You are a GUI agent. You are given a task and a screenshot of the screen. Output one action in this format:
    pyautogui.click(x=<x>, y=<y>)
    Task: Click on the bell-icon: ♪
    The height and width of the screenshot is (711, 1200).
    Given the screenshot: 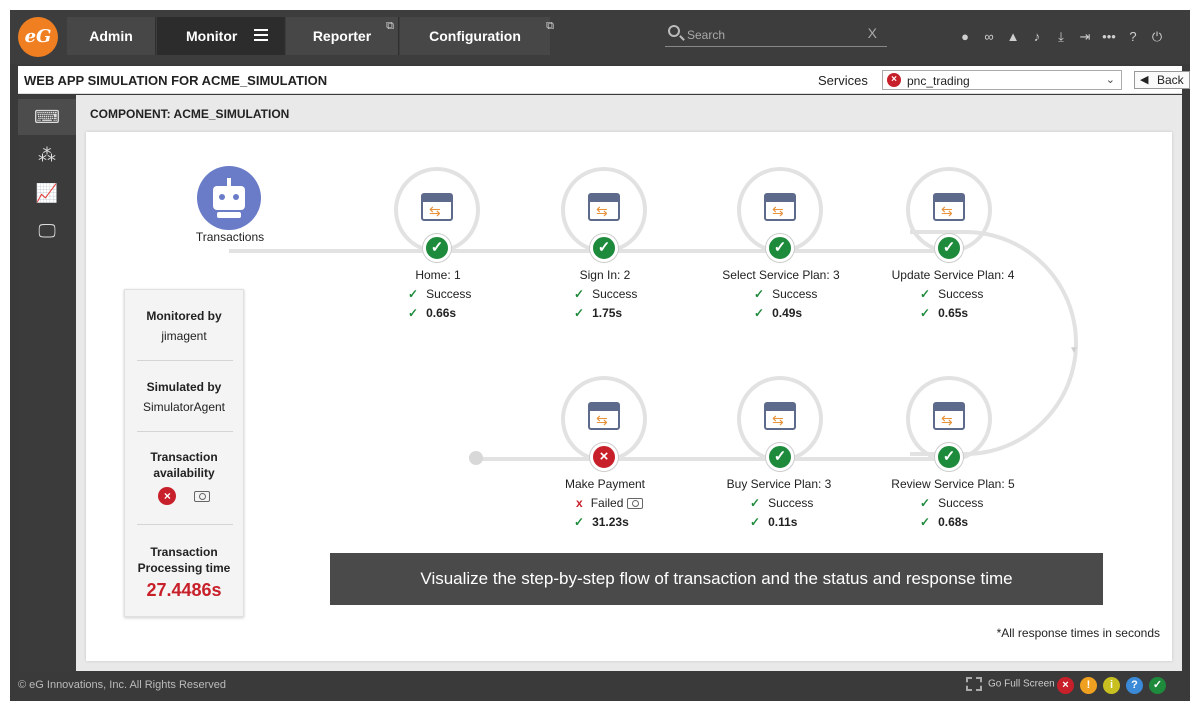 What is the action you would take?
    pyautogui.click(x=1037, y=37)
    